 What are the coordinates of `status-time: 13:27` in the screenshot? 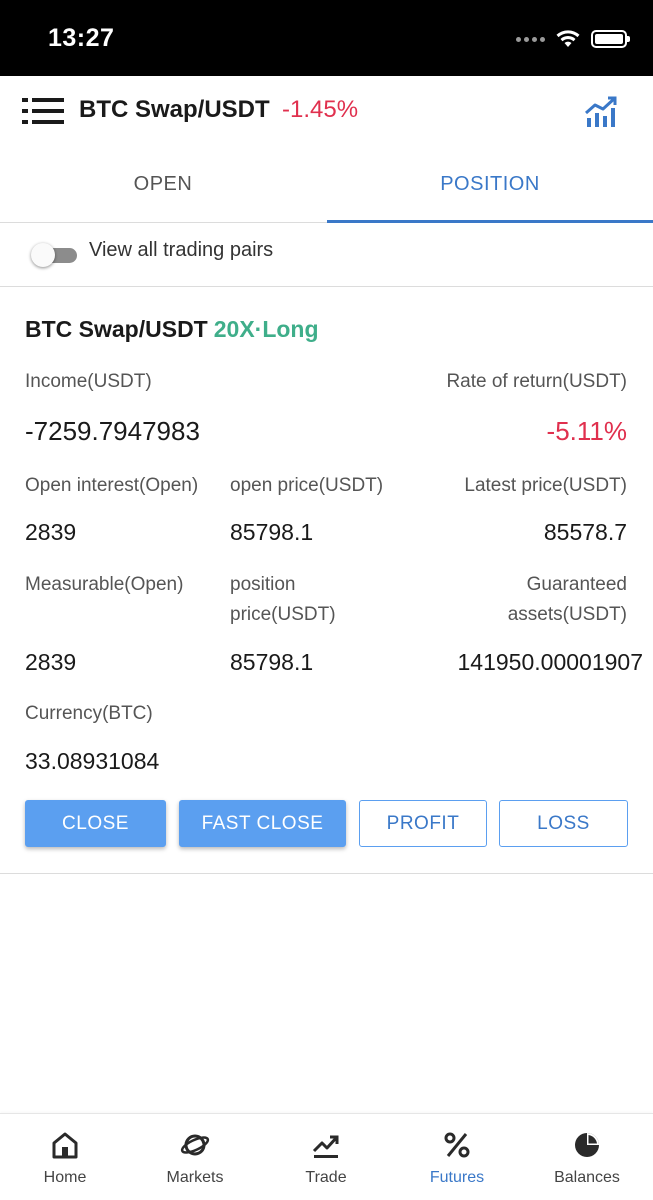 It's located at (81, 38).